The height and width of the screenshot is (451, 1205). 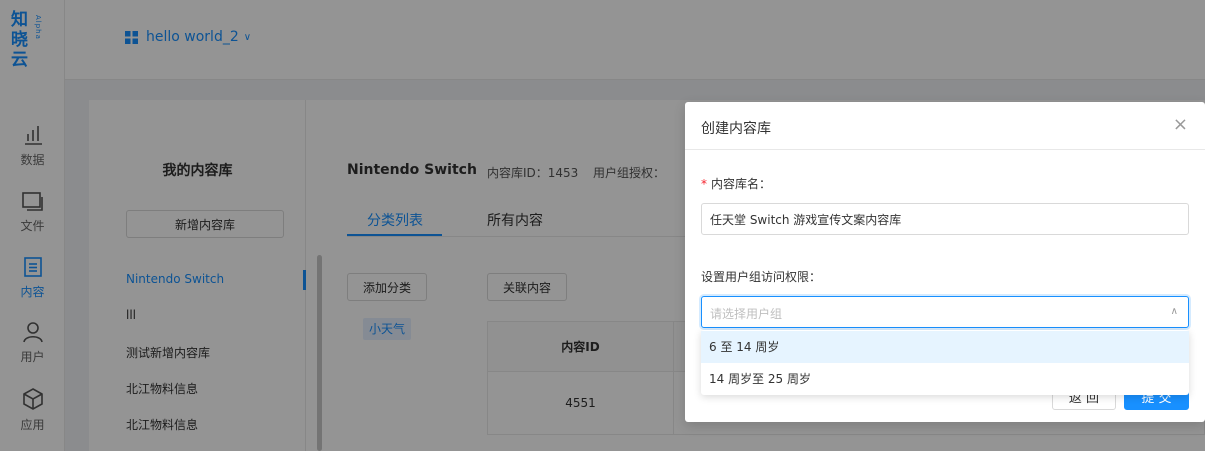 What do you see at coordinates (945, 379) in the screenshot?
I see `dropdown-option-14-25: 14 周岁至 25 周岁` at bounding box center [945, 379].